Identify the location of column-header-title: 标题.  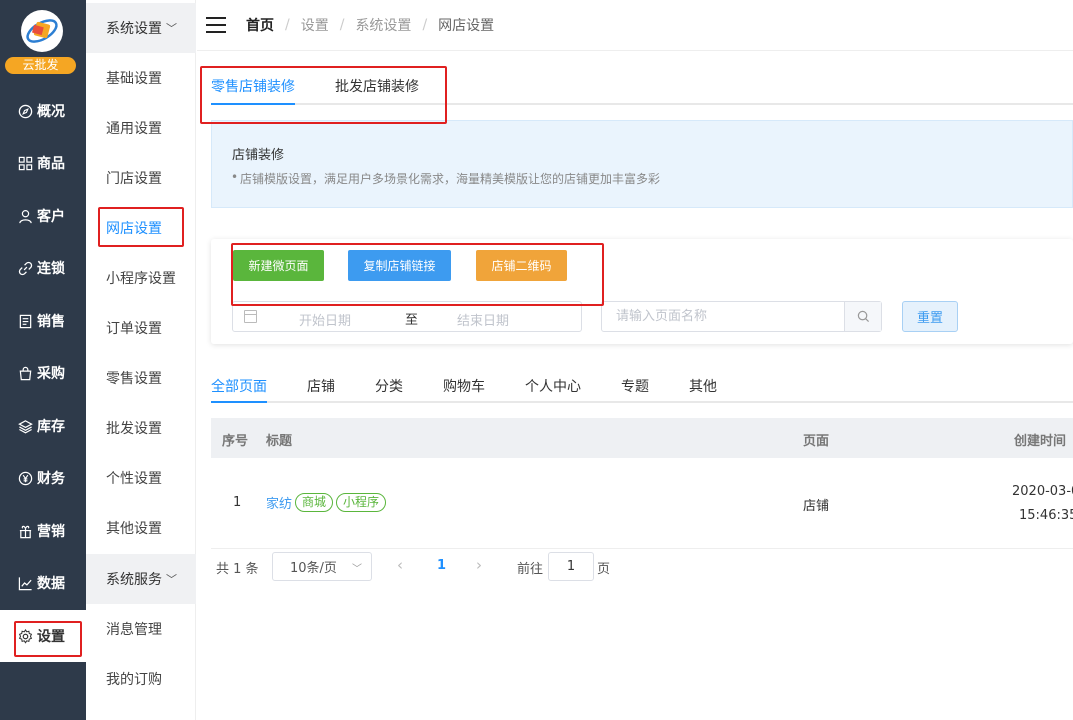
(279, 441).